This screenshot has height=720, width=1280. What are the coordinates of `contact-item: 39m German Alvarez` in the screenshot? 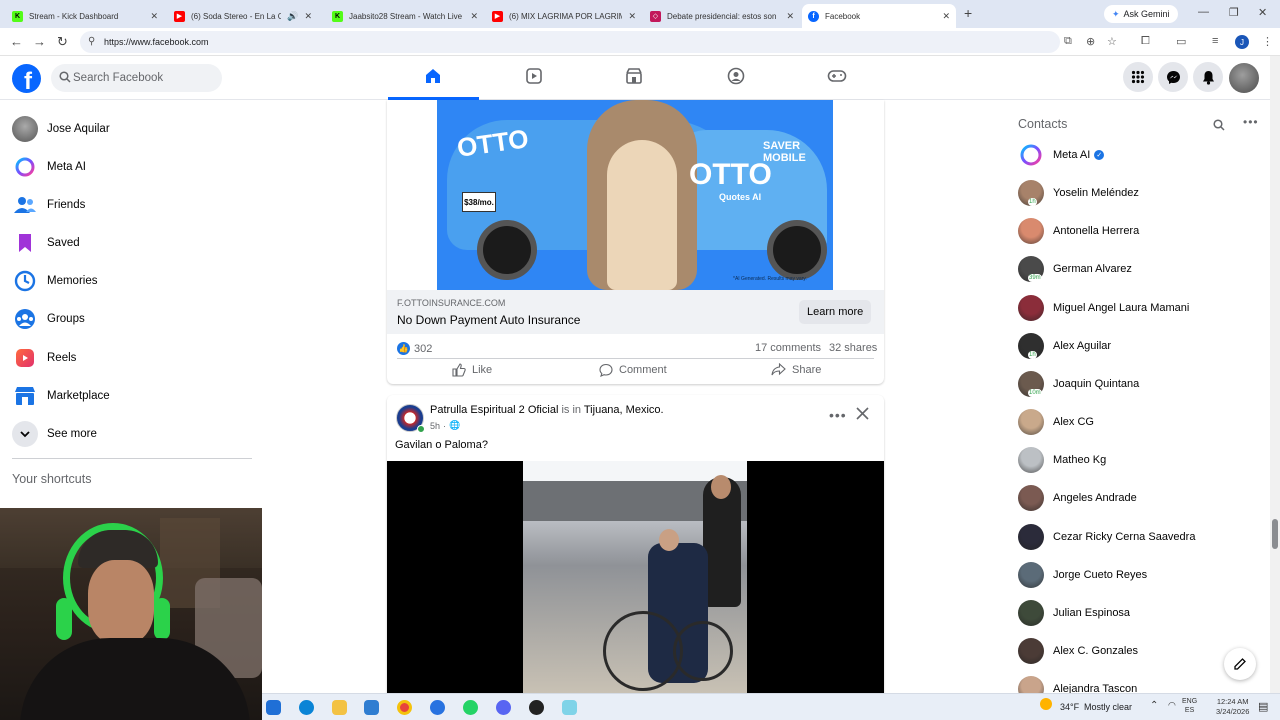 It's located at (1075, 269).